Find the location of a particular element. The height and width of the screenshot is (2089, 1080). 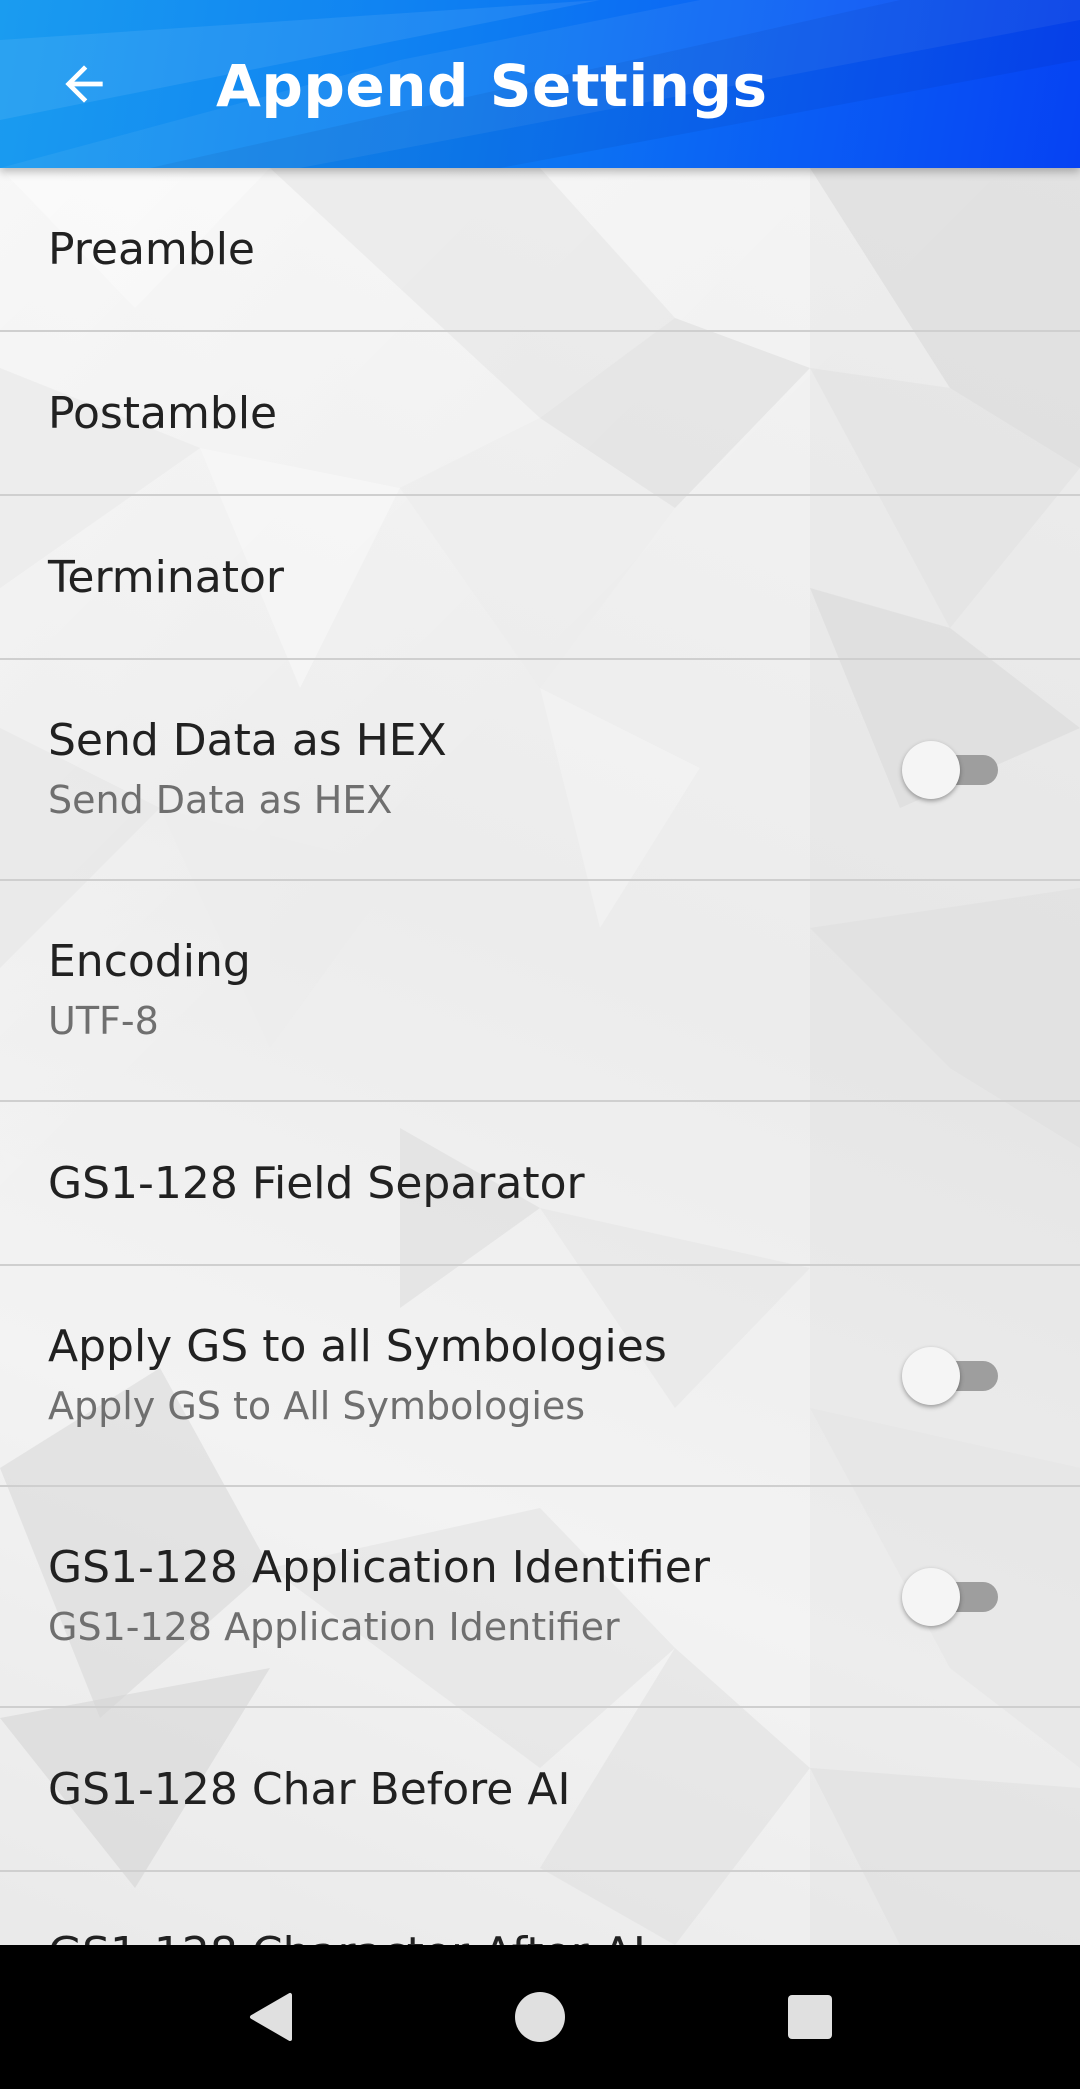

setting-title: Encoding is located at coordinates (149, 961).